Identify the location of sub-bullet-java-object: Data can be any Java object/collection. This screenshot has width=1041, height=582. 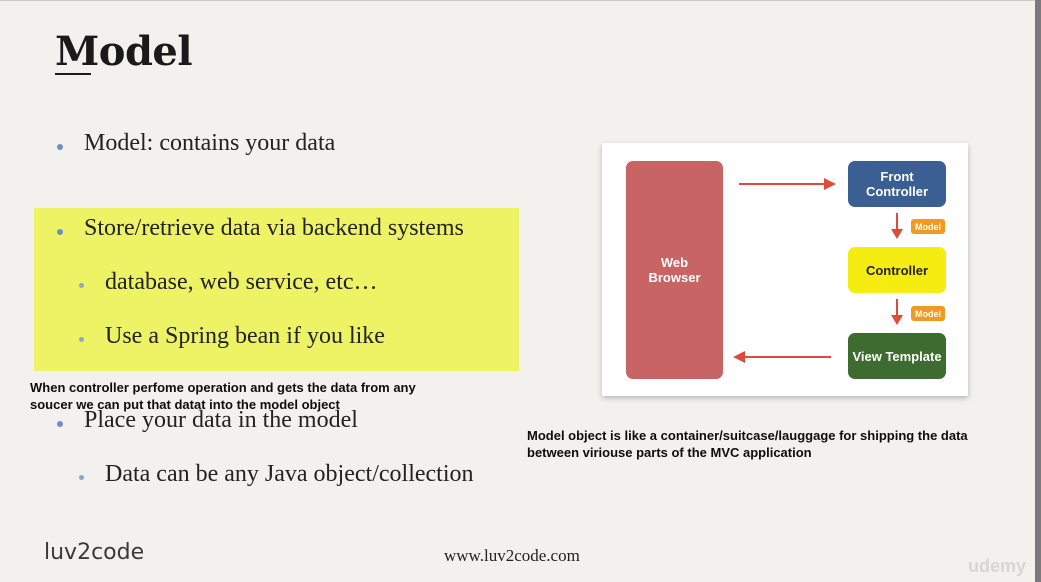
(289, 474).